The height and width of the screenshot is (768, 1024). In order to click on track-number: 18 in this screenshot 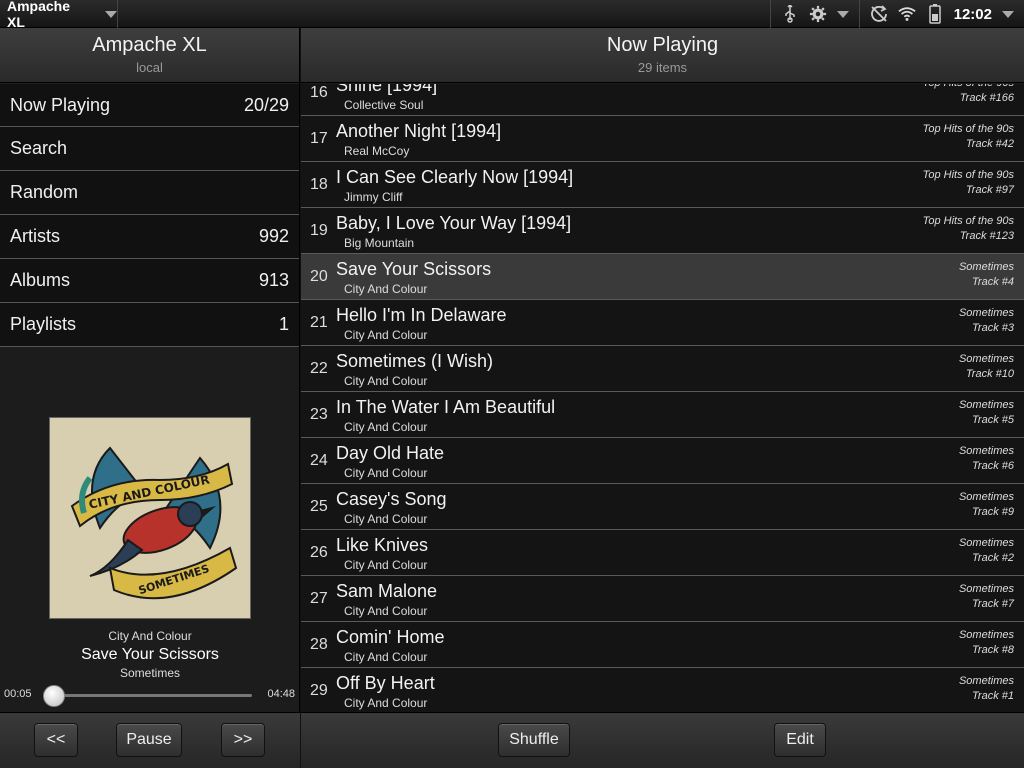, I will do `click(319, 184)`.